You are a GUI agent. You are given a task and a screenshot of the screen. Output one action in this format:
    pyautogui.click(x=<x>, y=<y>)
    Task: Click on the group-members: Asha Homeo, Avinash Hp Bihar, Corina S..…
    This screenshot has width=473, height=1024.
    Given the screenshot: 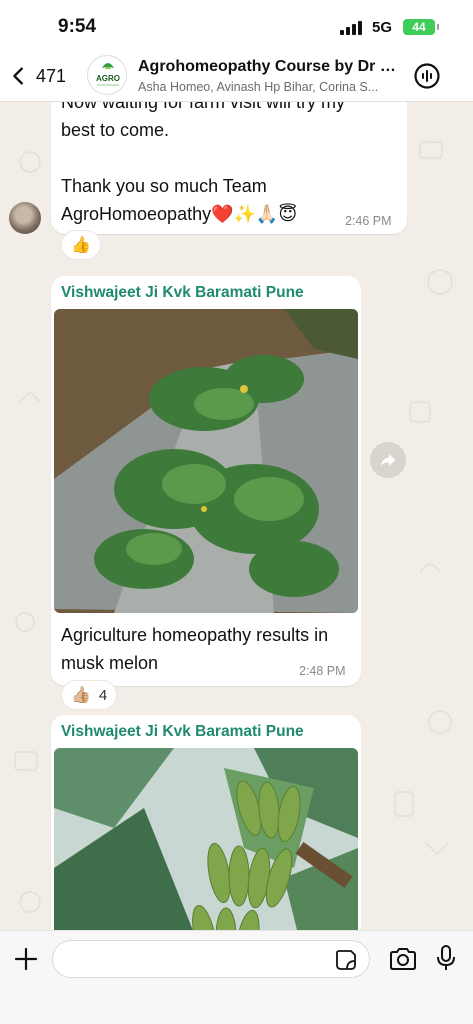 What is the action you would take?
    pyautogui.click(x=269, y=87)
    